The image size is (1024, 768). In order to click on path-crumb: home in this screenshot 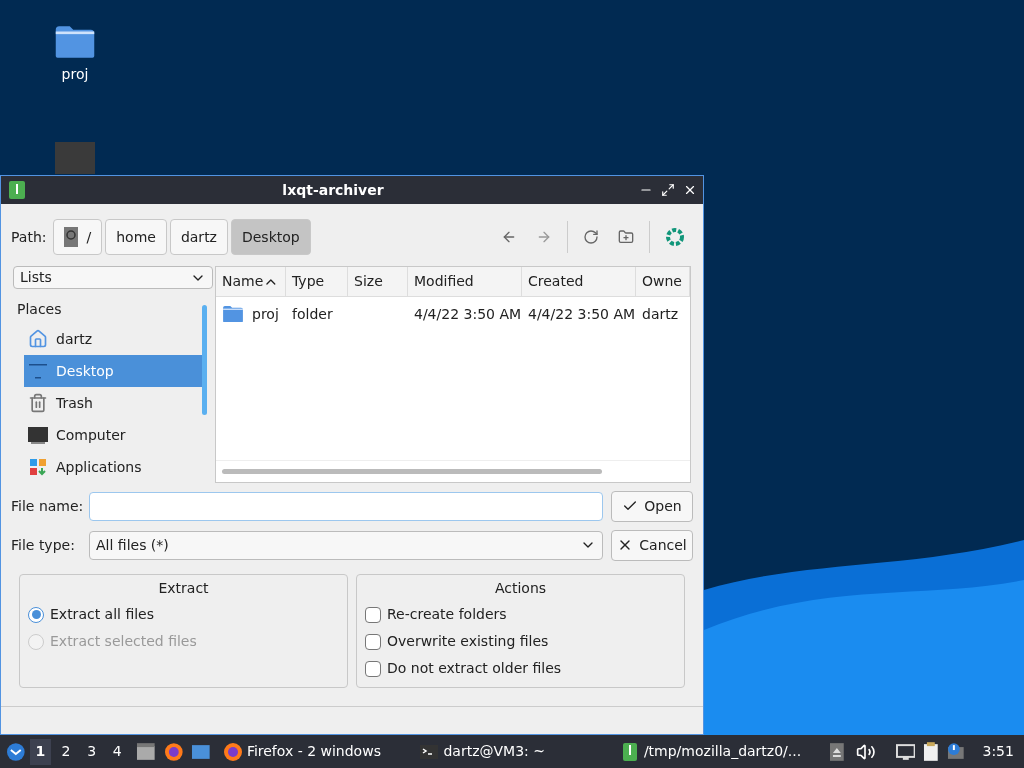, I will do `click(136, 237)`.